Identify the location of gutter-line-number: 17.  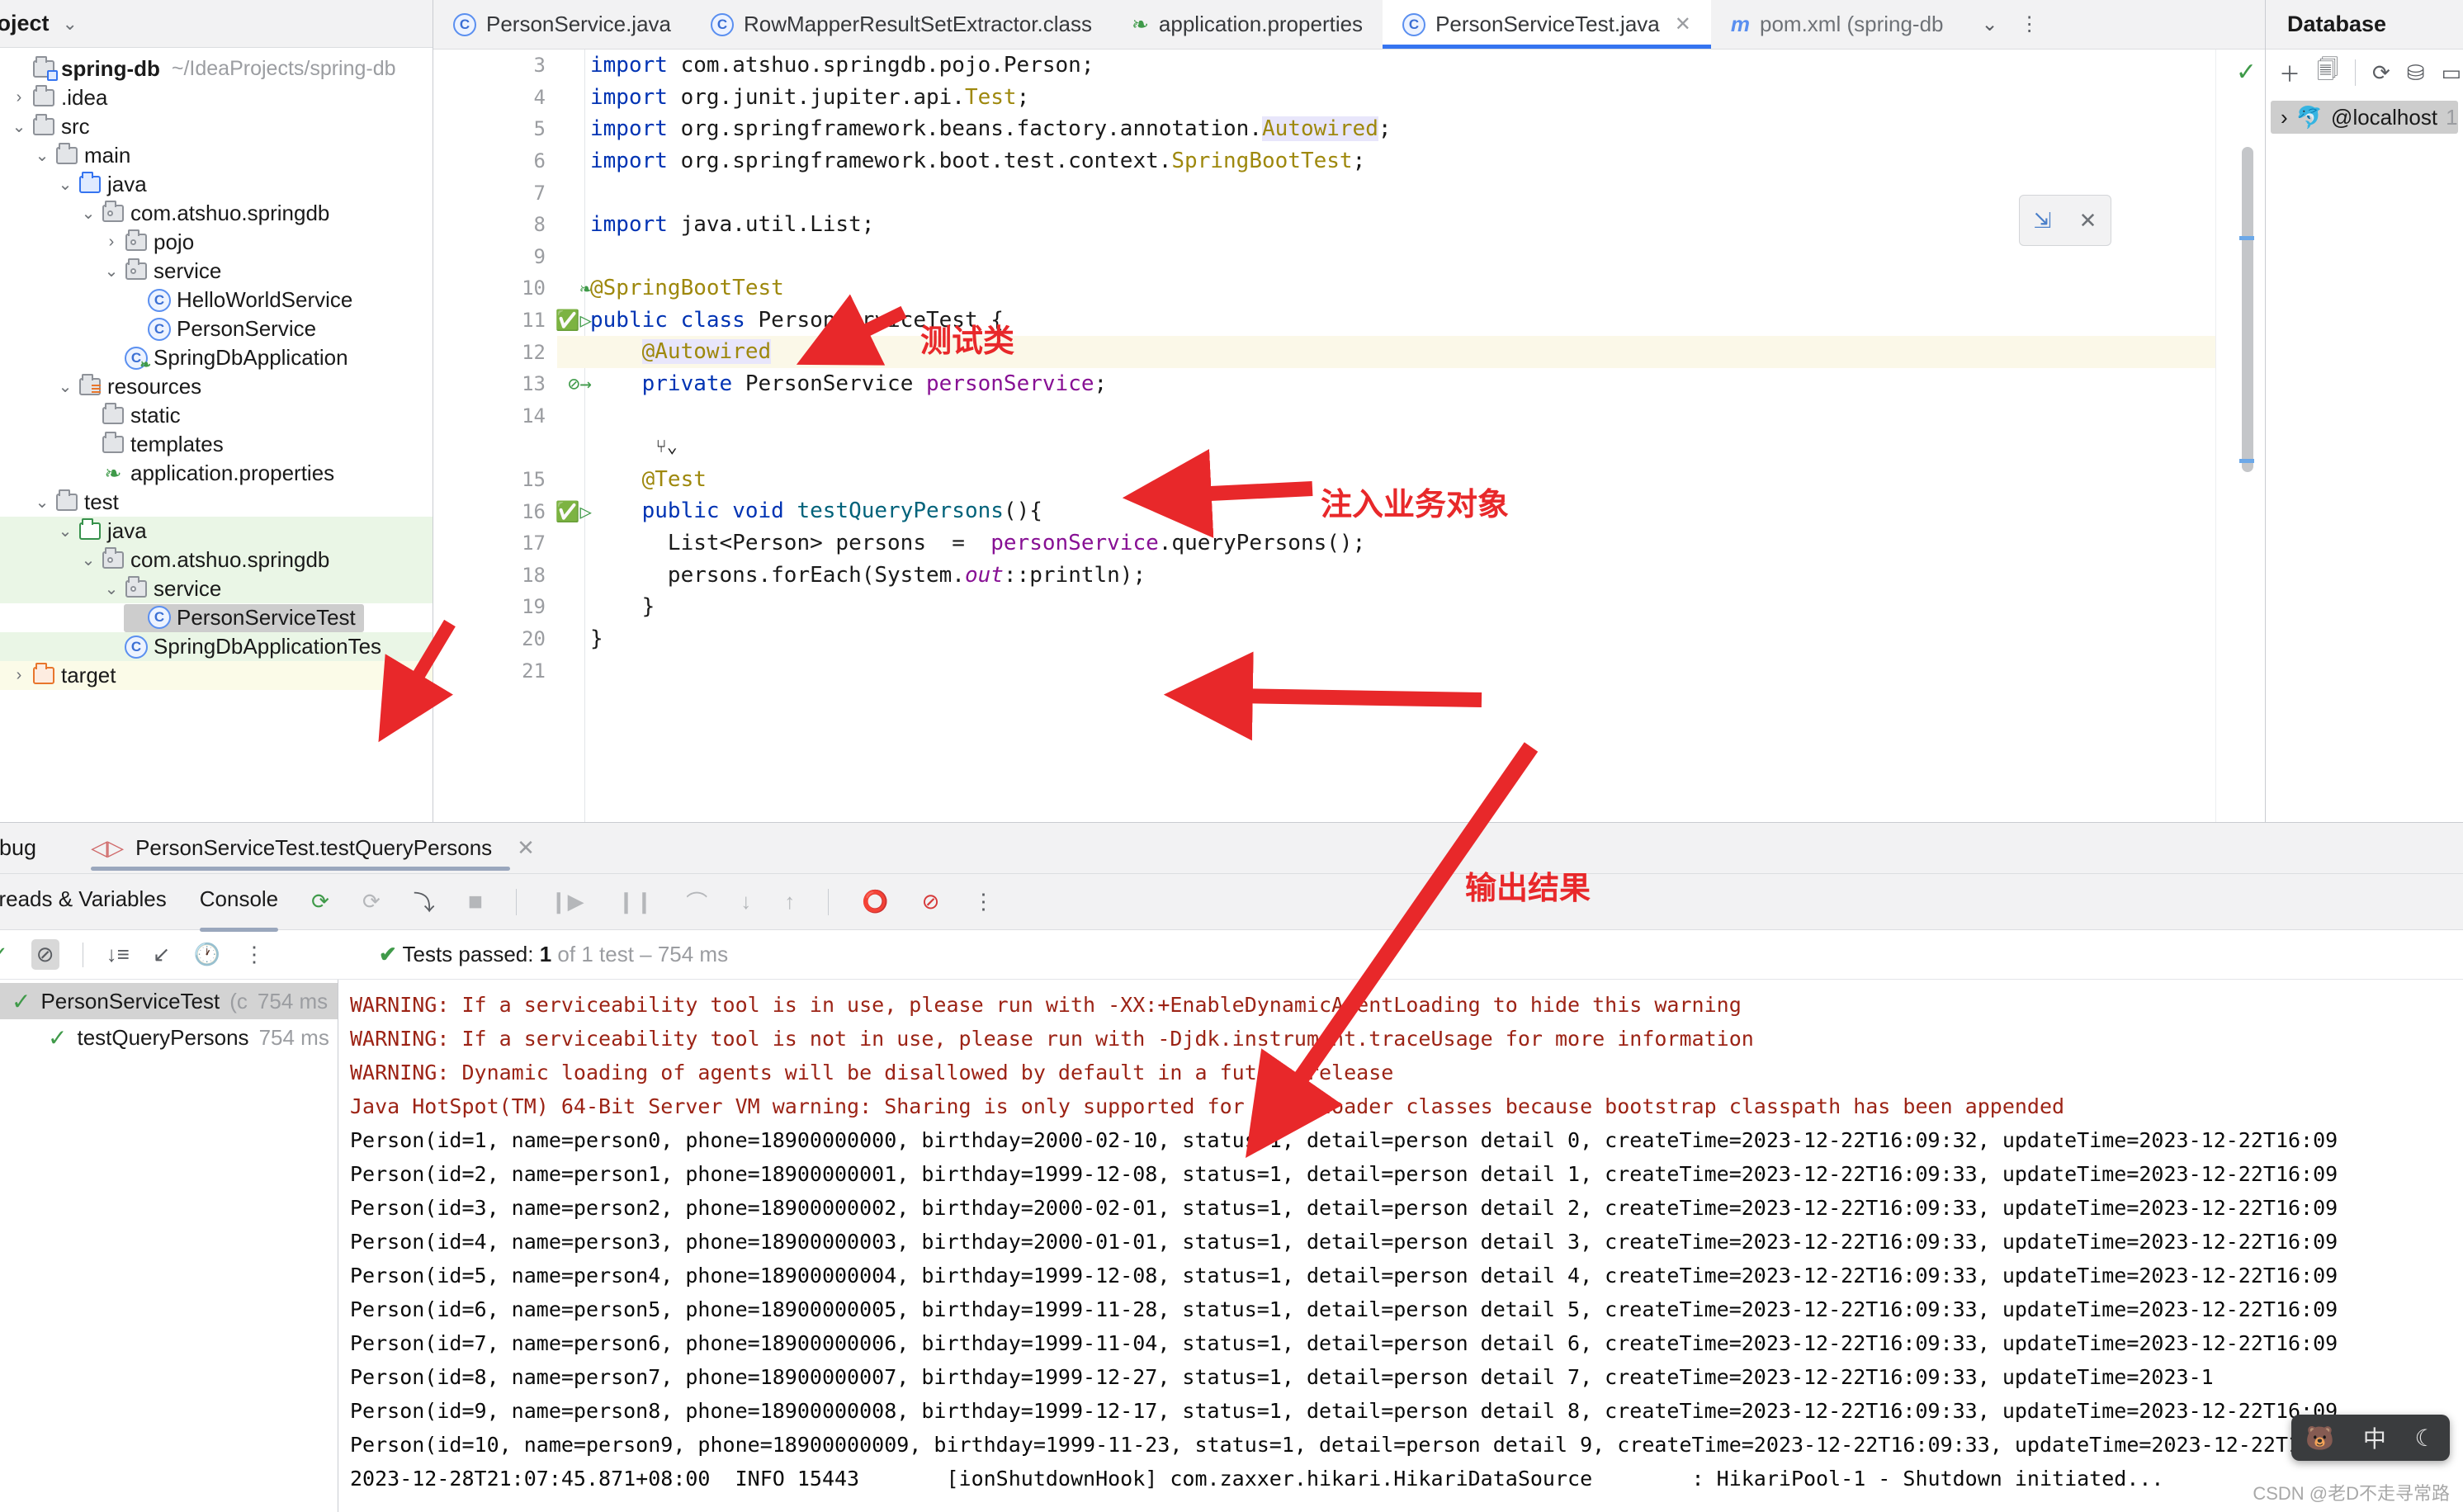
(495, 543).